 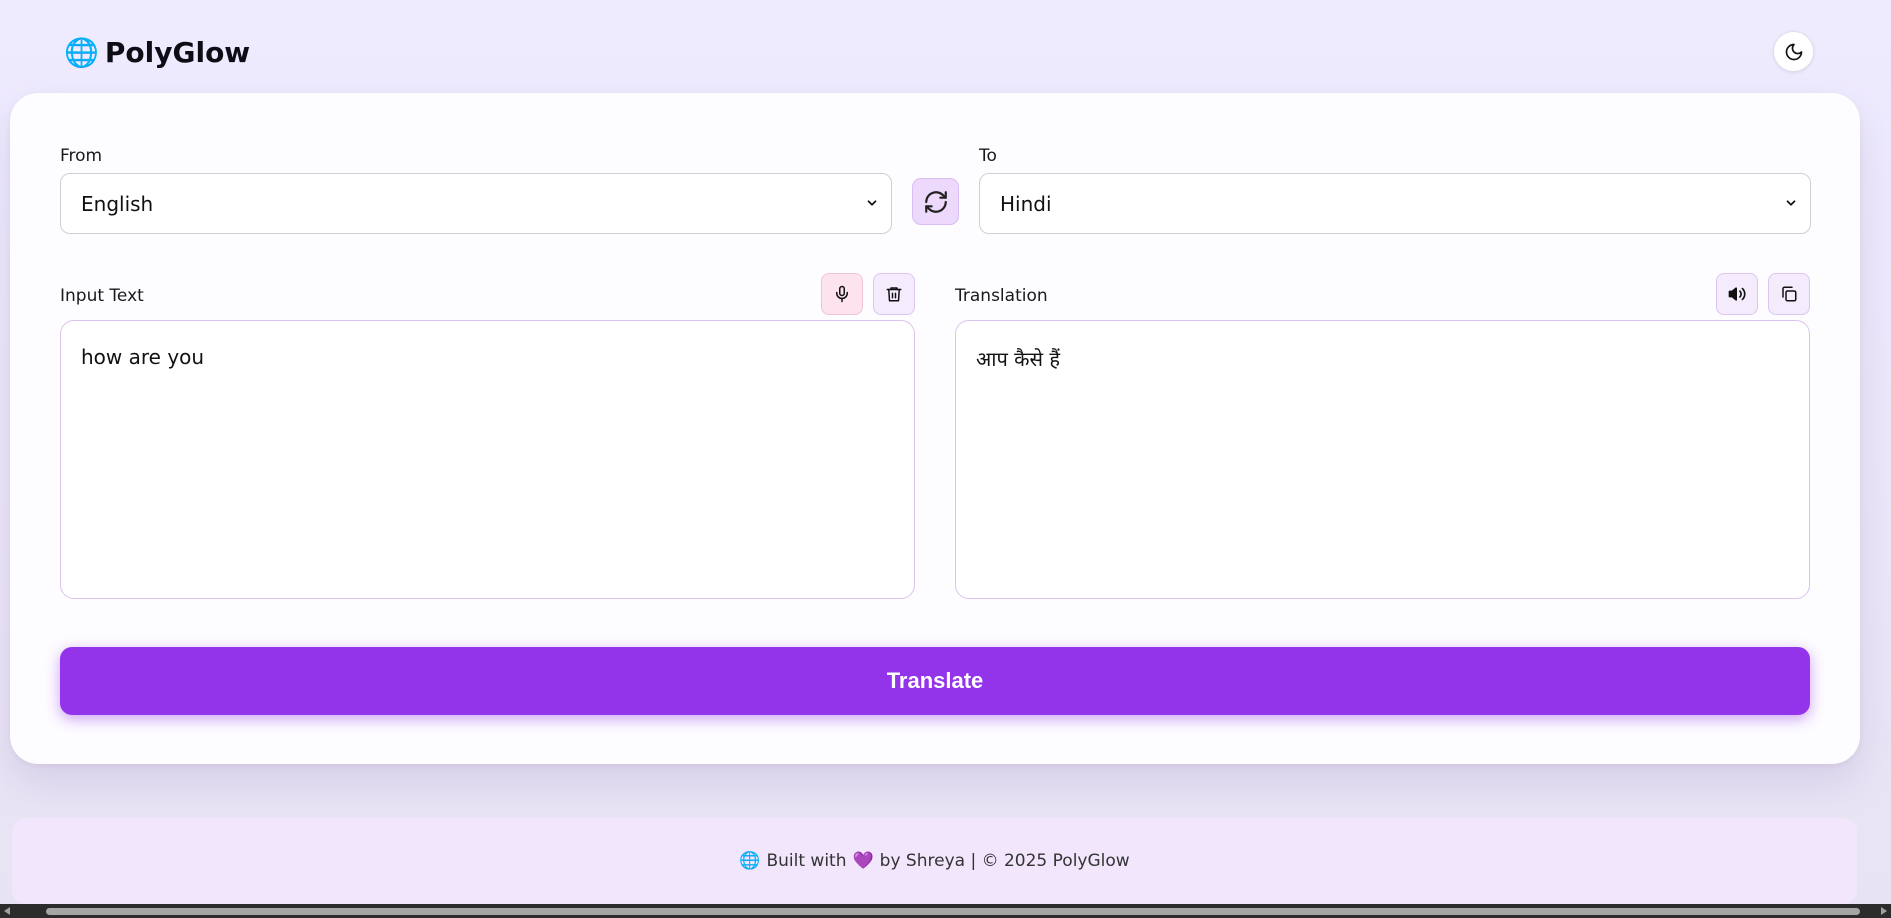 I want to click on scroll-left-arrow-icon, so click(x=7, y=911).